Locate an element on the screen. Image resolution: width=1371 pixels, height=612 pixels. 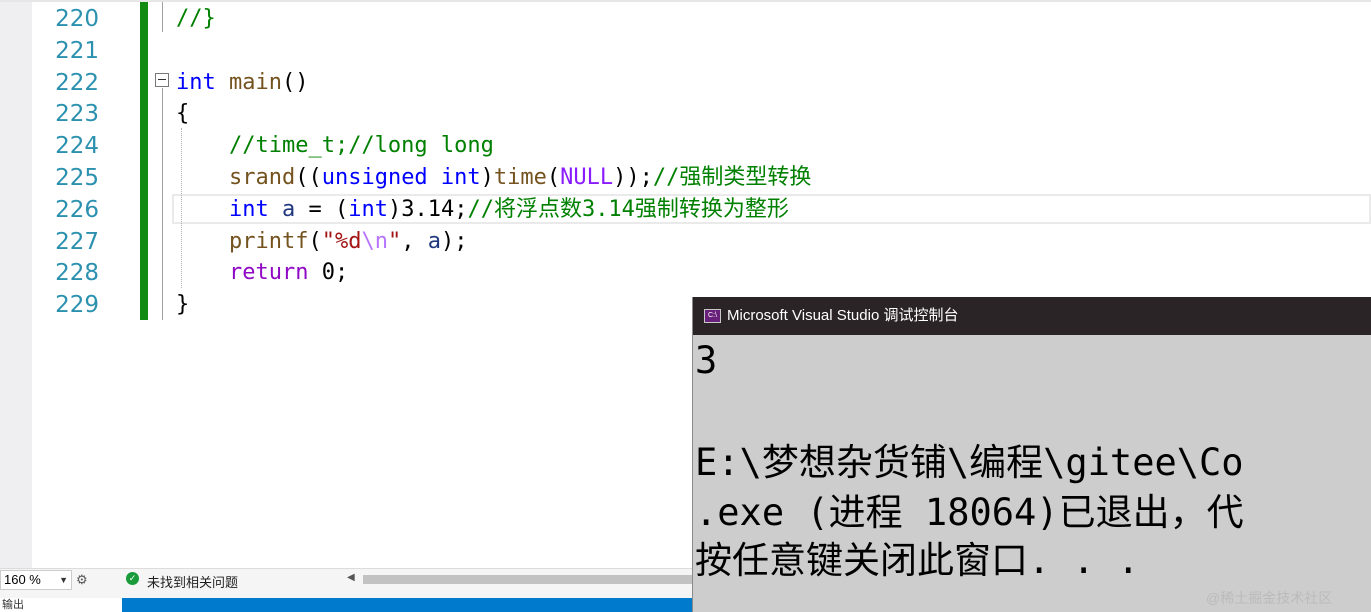
code-token: "%d is located at coordinates (341, 241).